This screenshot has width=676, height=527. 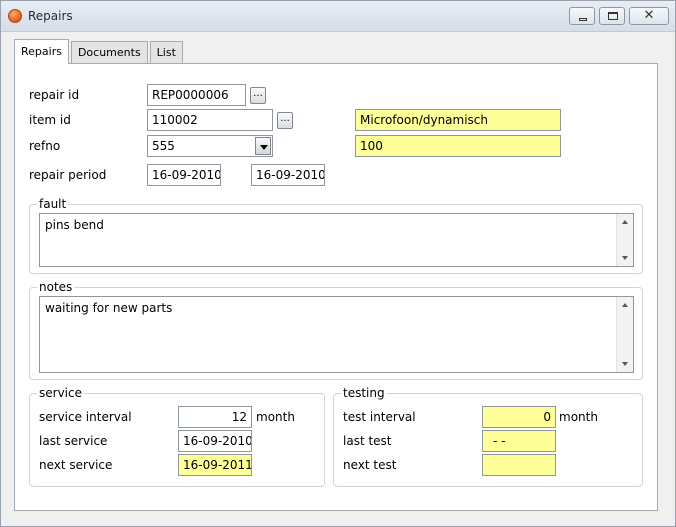 What do you see at coordinates (519, 417) in the screenshot?
I see `test-interval-field: 0` at bounding box center [519, 417].